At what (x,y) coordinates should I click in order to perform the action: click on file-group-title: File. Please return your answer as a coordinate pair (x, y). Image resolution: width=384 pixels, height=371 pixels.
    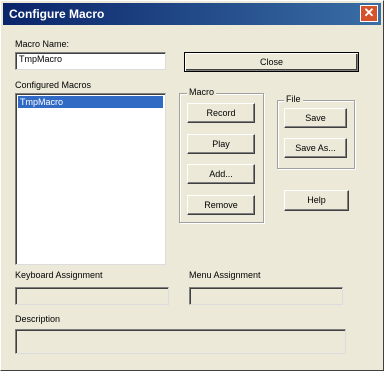
    Looking at the image, I should click on (293, 99).